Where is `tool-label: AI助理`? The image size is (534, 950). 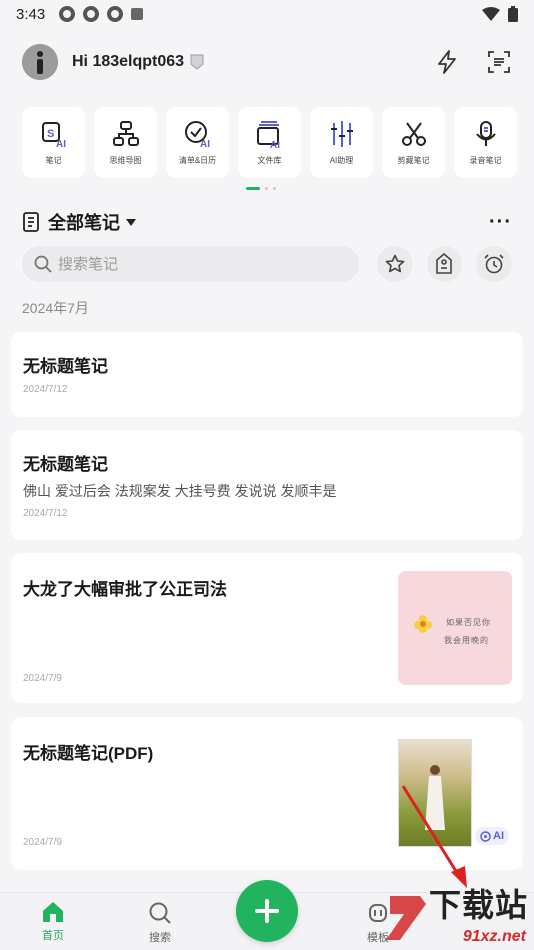
tool-label: AI助理 is located at coordinates (341, 160).